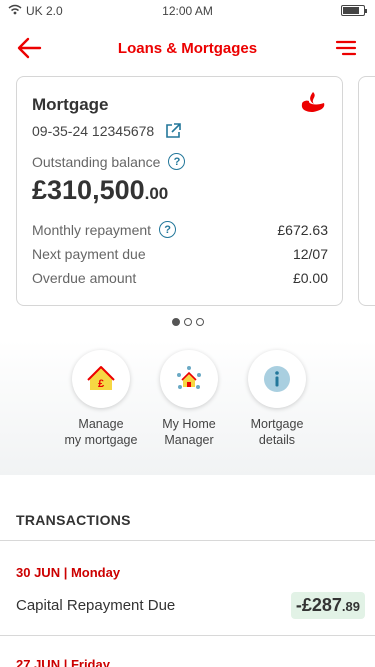 Image resolution: width=375 pixels, height=667 pixels. I want to click on page-title: Loans & Mortgages, so click(187, 48).